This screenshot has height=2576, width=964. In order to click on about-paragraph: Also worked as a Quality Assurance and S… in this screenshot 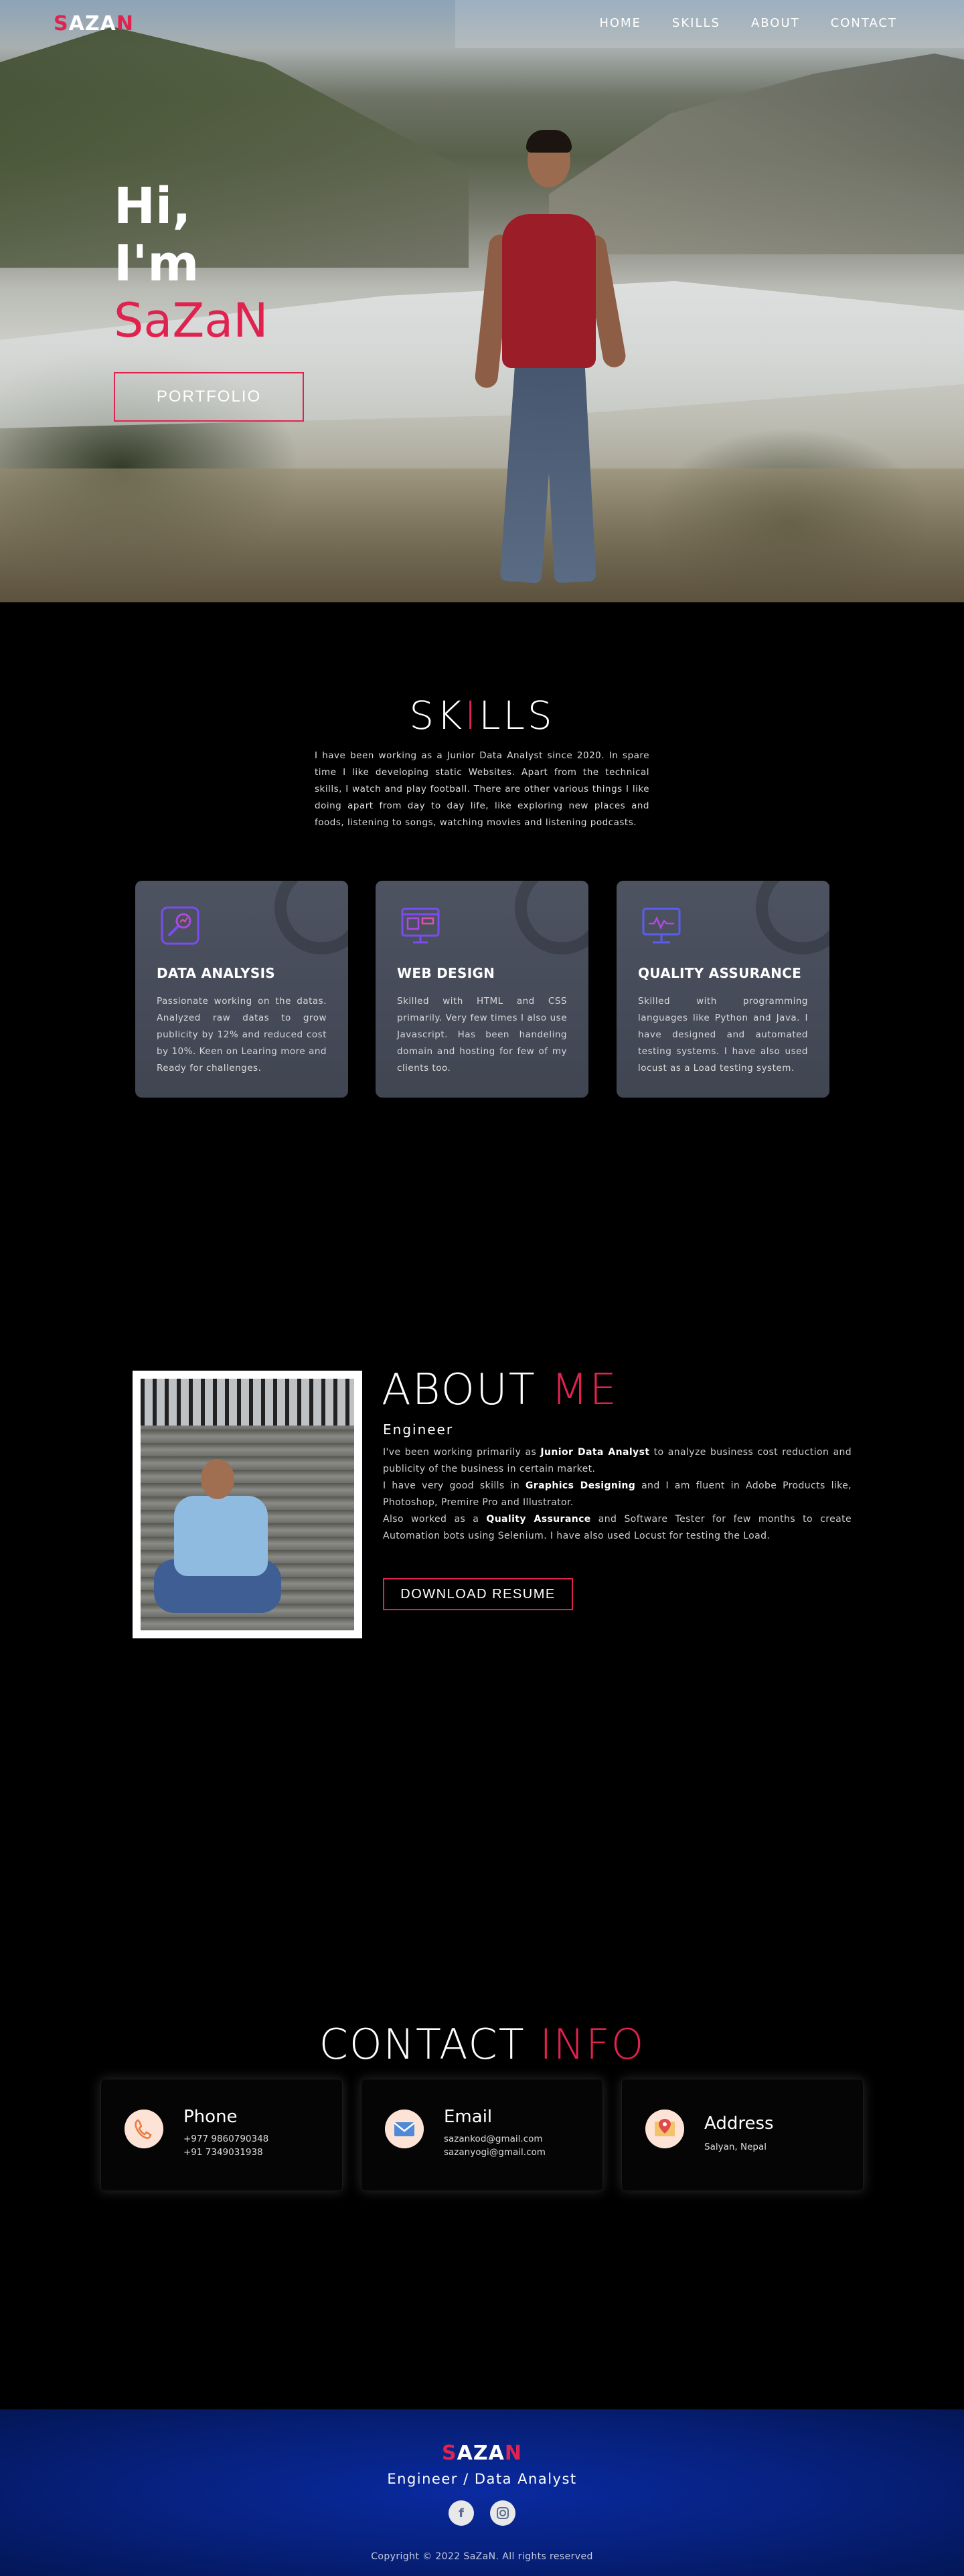, I will do `click(617, 1528)`.